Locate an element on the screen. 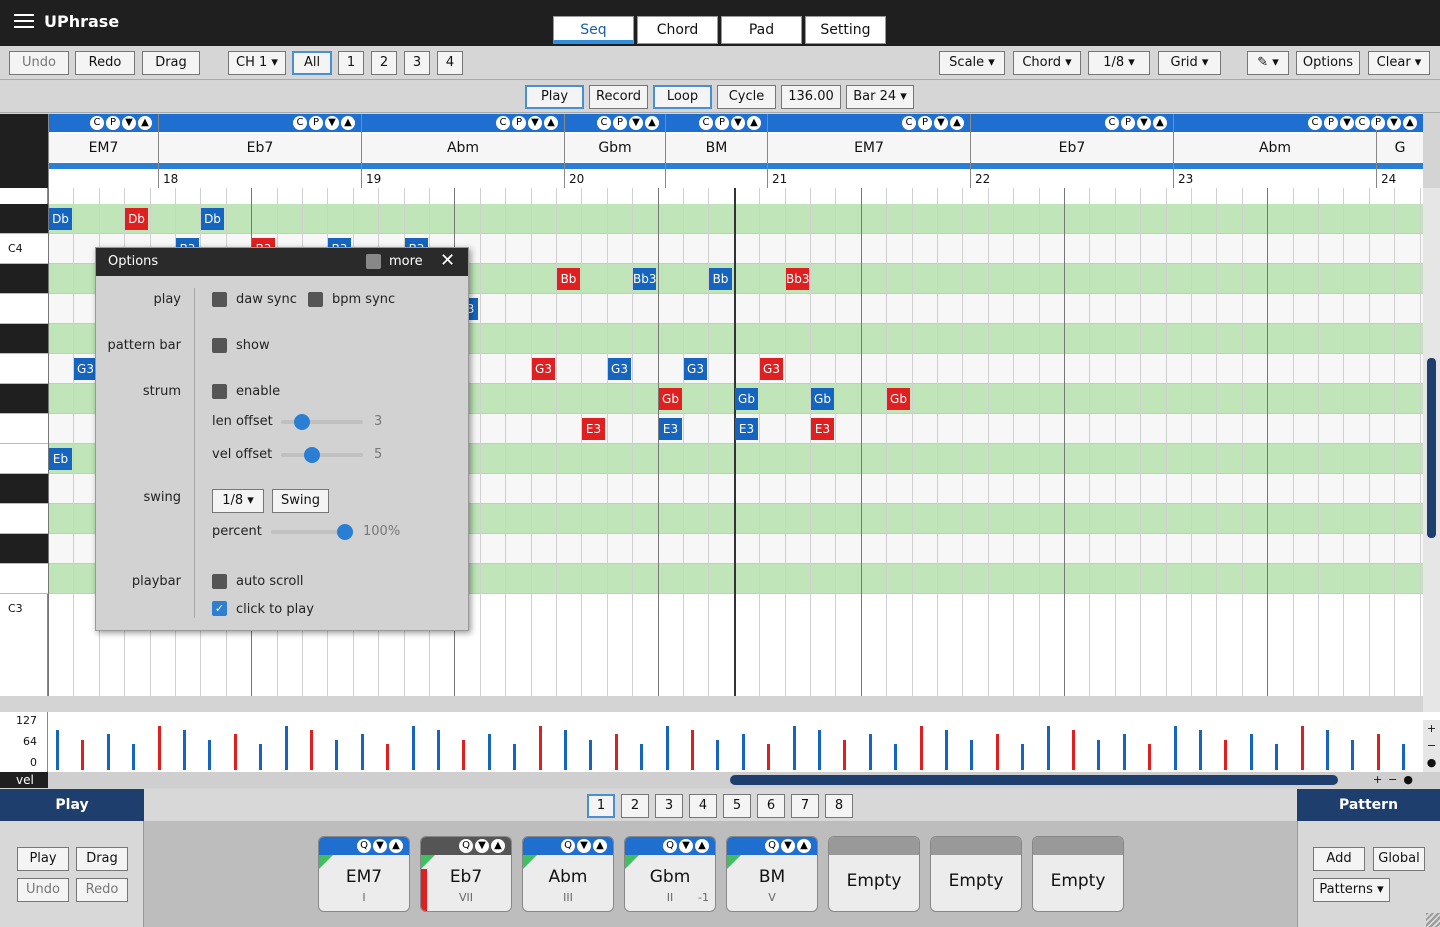  chord-segment: C P ▼ ▲ Abm 19 is located at coordinates (462, 151).